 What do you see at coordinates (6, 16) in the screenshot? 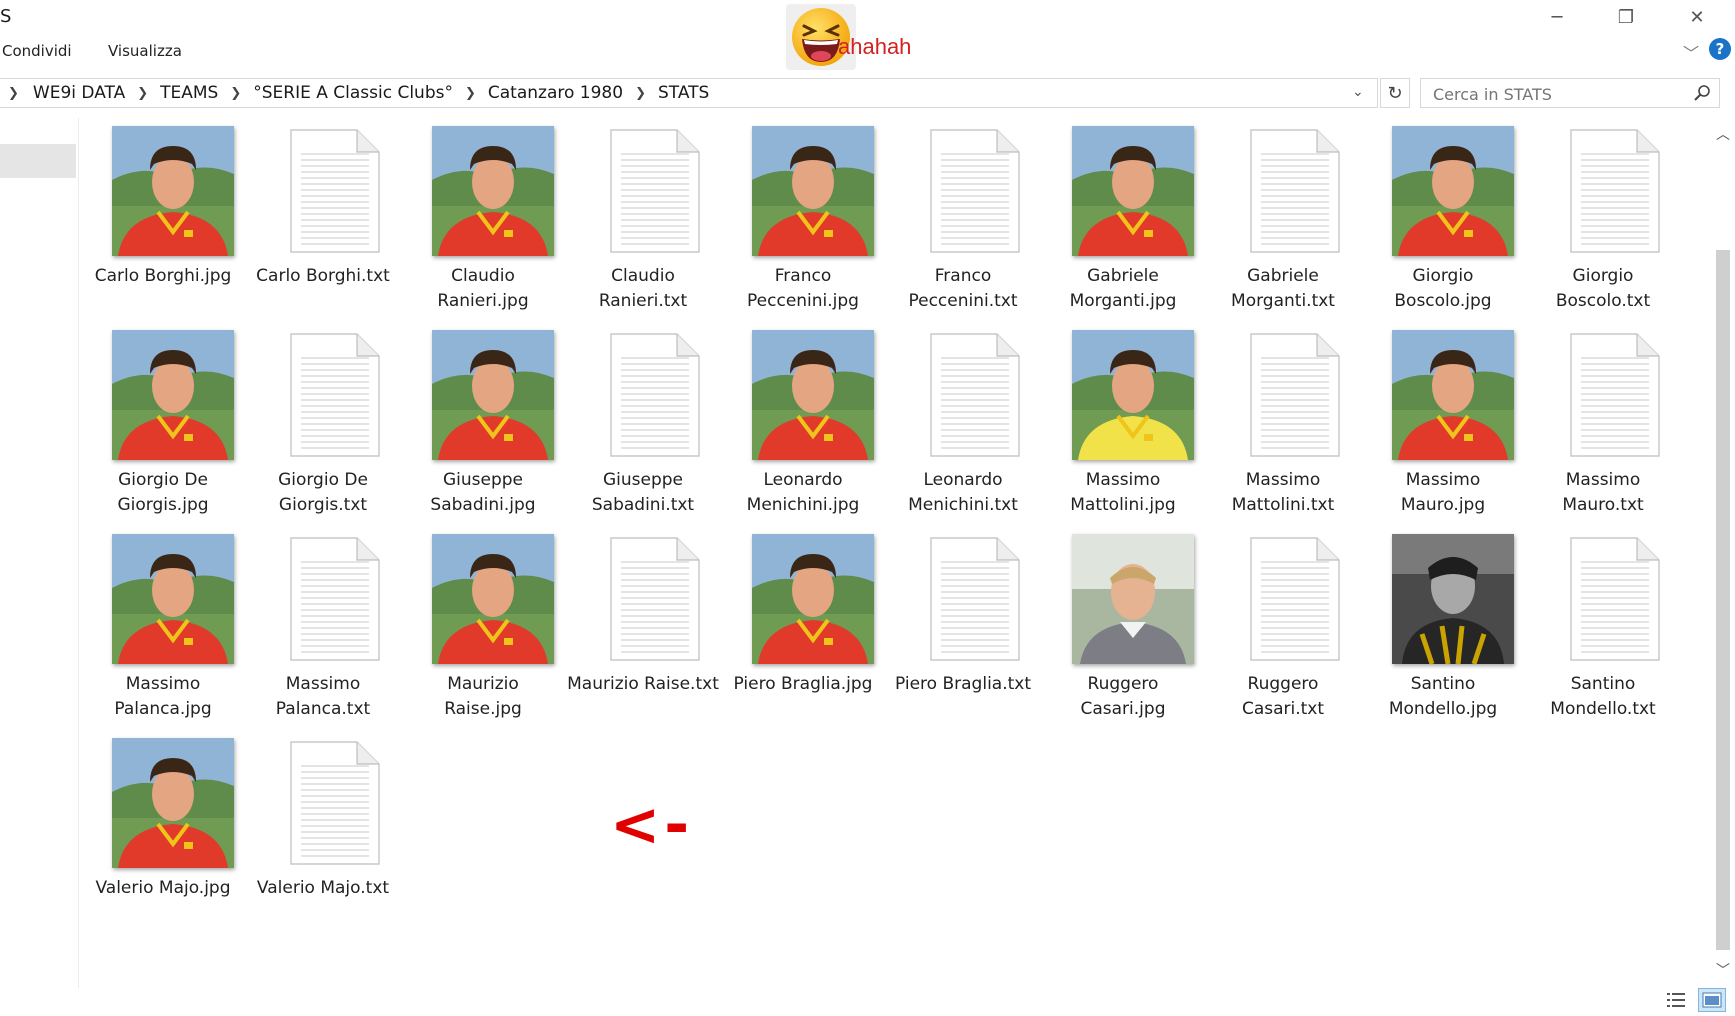
I see `window-title: S` at bounding box center [6, 16].